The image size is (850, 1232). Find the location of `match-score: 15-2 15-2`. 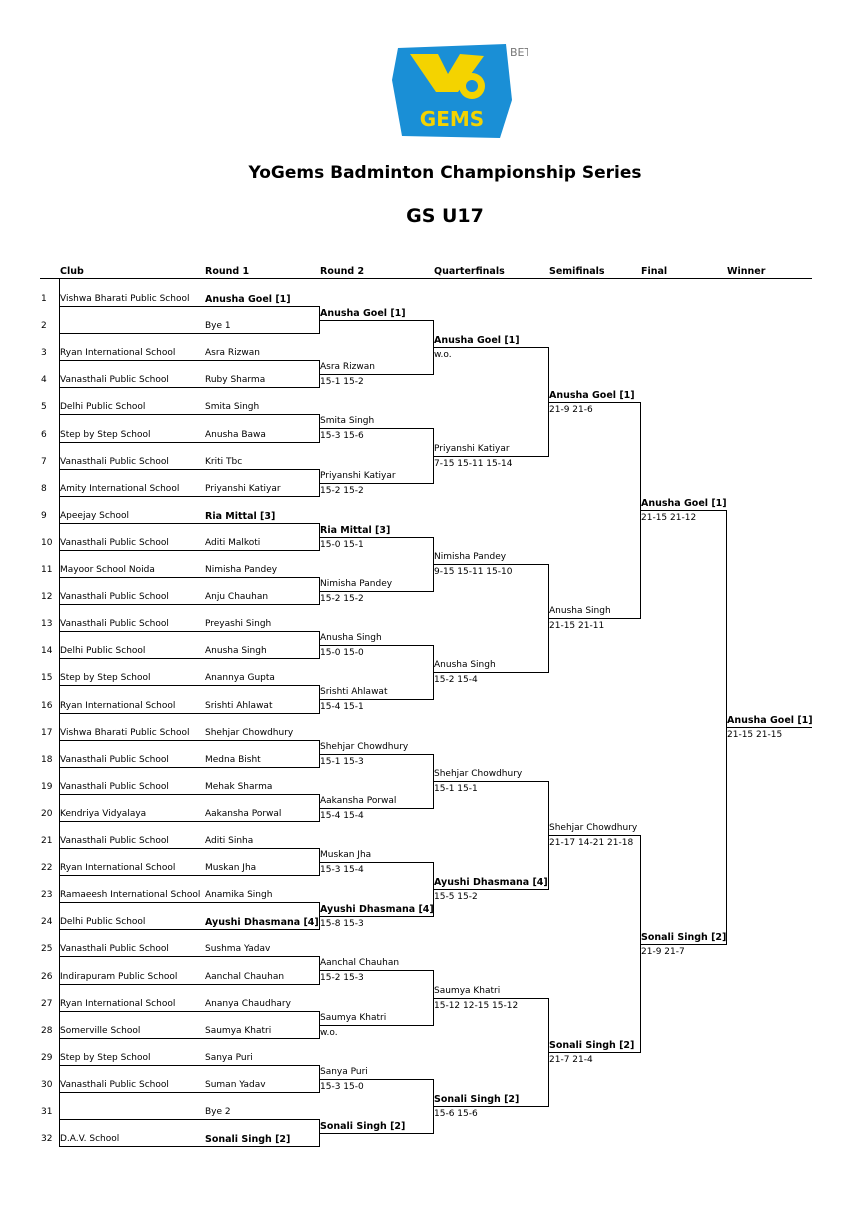

match-score: 15-2 15-2 is located at coordinates (342, 491).